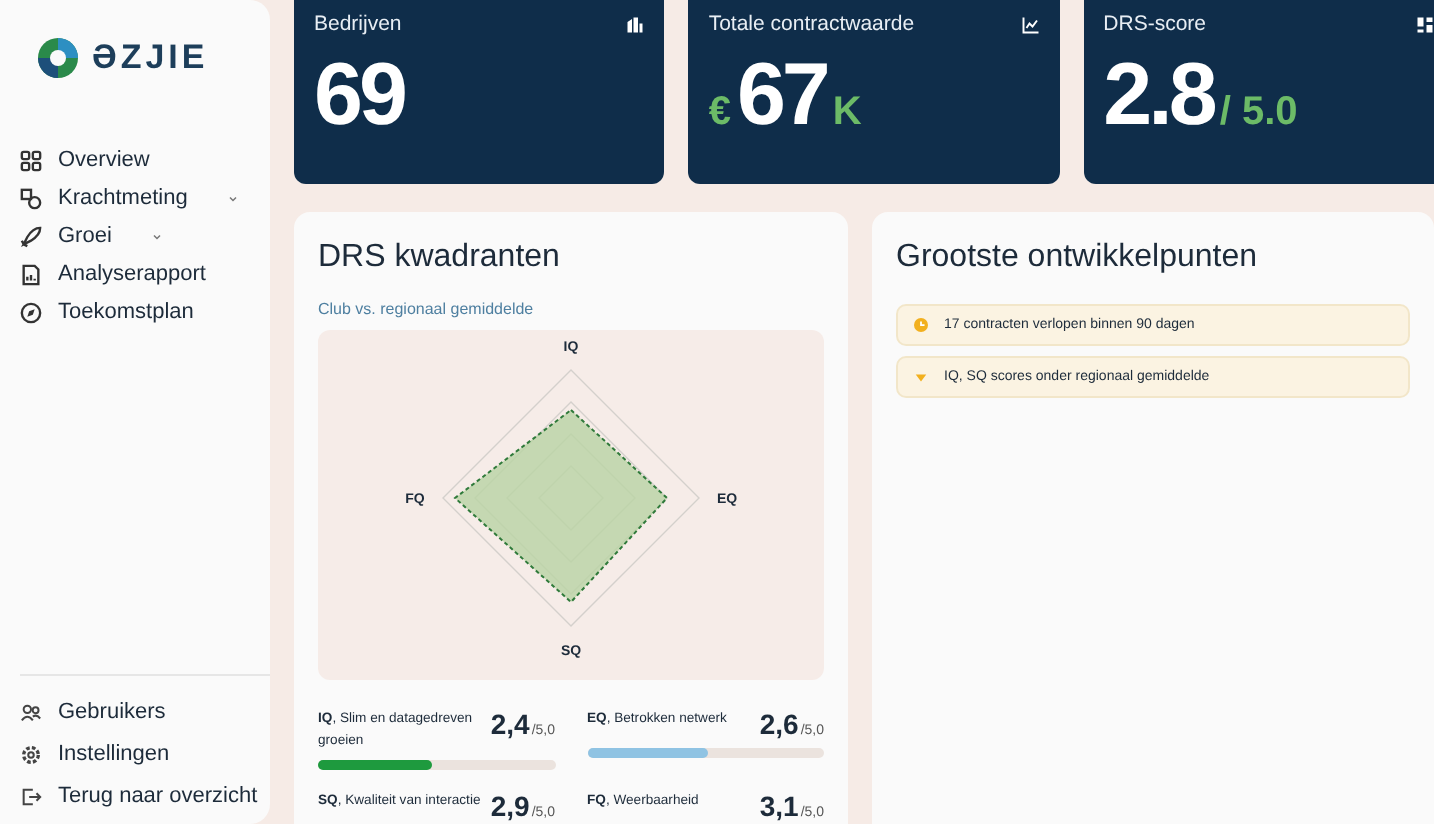  I want to click on line-chart-icon, so click(1030, 24).